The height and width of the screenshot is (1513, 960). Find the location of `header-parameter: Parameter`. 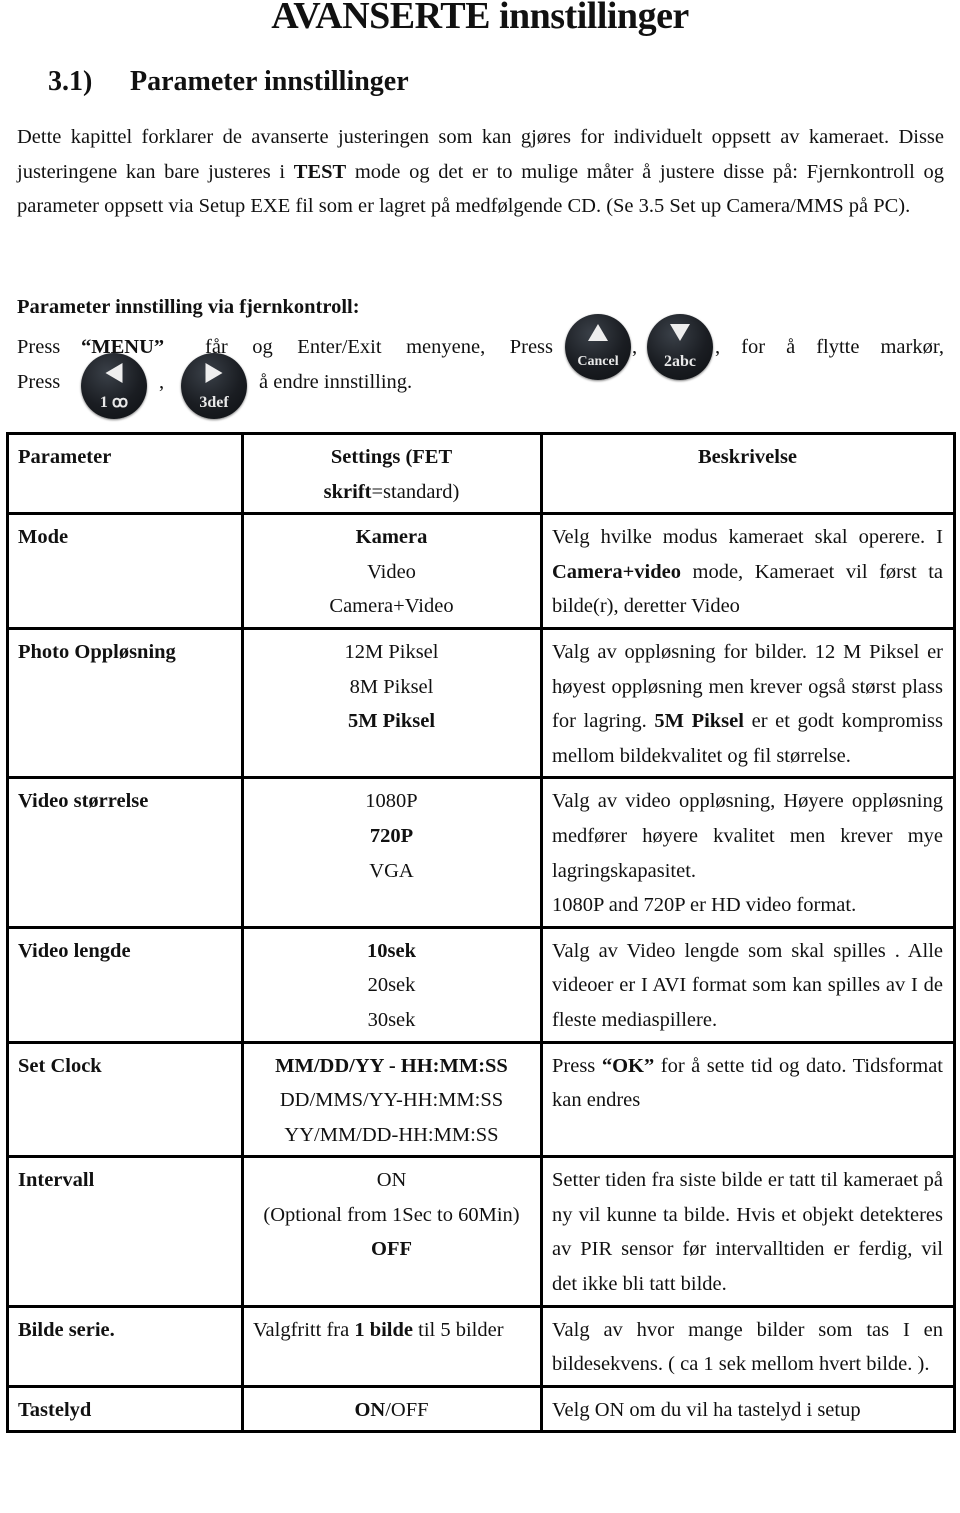

header-parameter: Parameter is located at coordinates (125, 473).